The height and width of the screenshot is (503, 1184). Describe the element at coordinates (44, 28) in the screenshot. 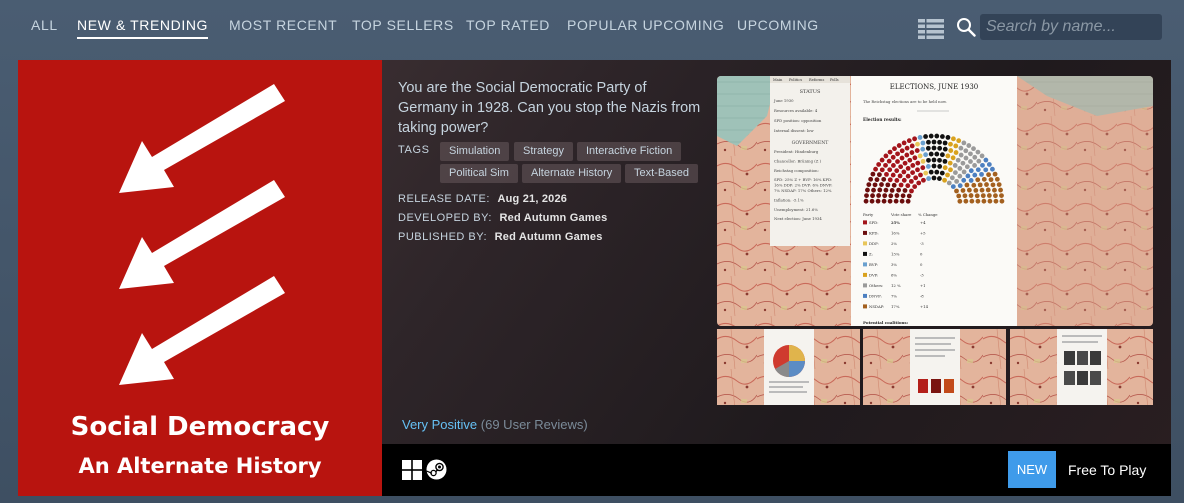

I see `tab-all: ALL` at that location.